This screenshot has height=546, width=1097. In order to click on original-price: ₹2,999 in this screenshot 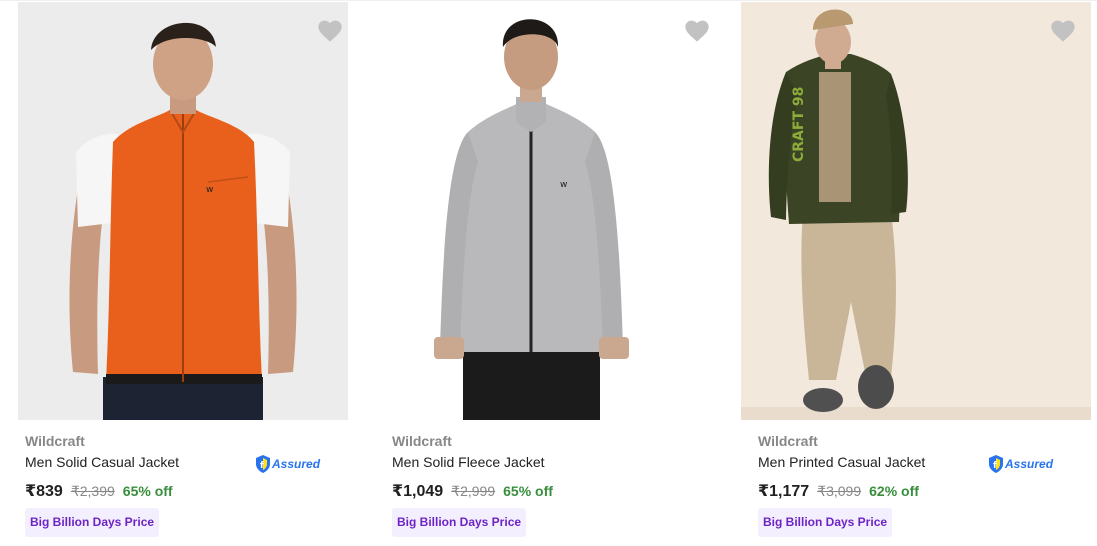, I will do `click(473, 491)`.